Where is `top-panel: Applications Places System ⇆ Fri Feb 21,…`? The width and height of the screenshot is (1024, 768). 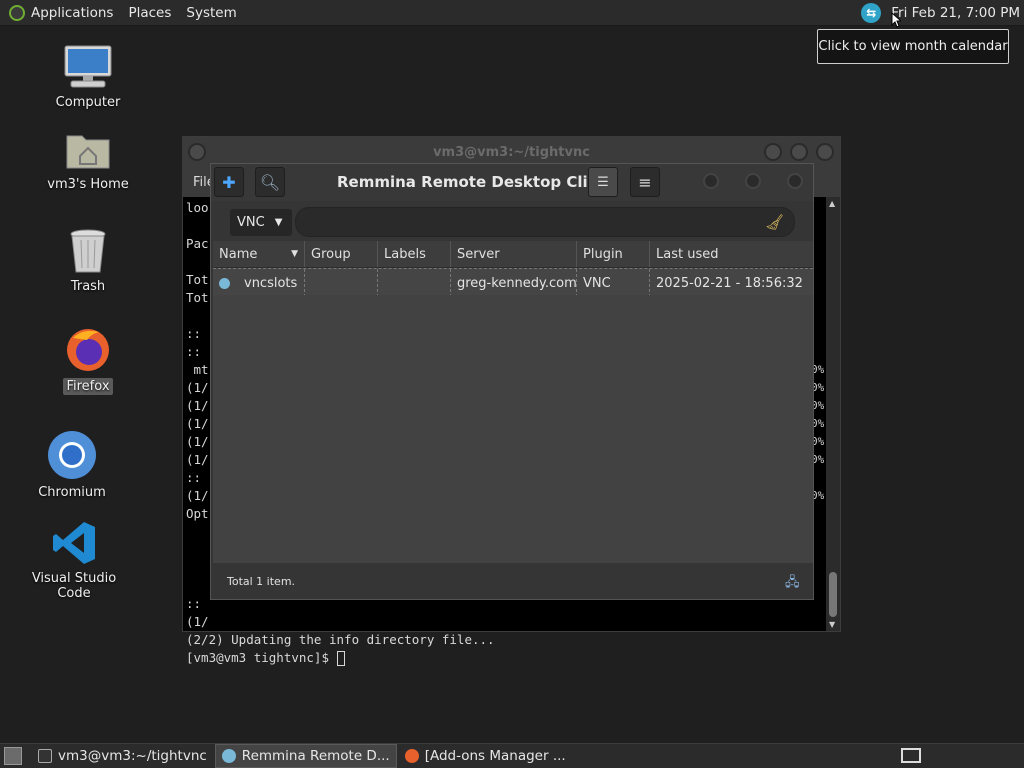
top-panel: Applications Places System ⇆ Fri Feb 21,… is located at coordinates (512, 14).